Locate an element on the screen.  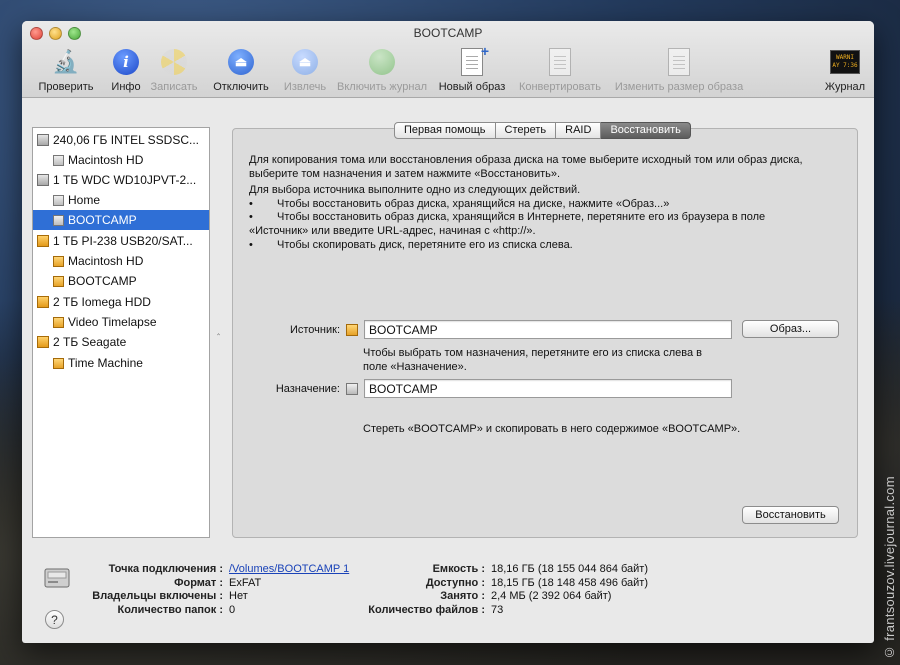
toolbar-label: Отключить is located at coordinates (241, 87).